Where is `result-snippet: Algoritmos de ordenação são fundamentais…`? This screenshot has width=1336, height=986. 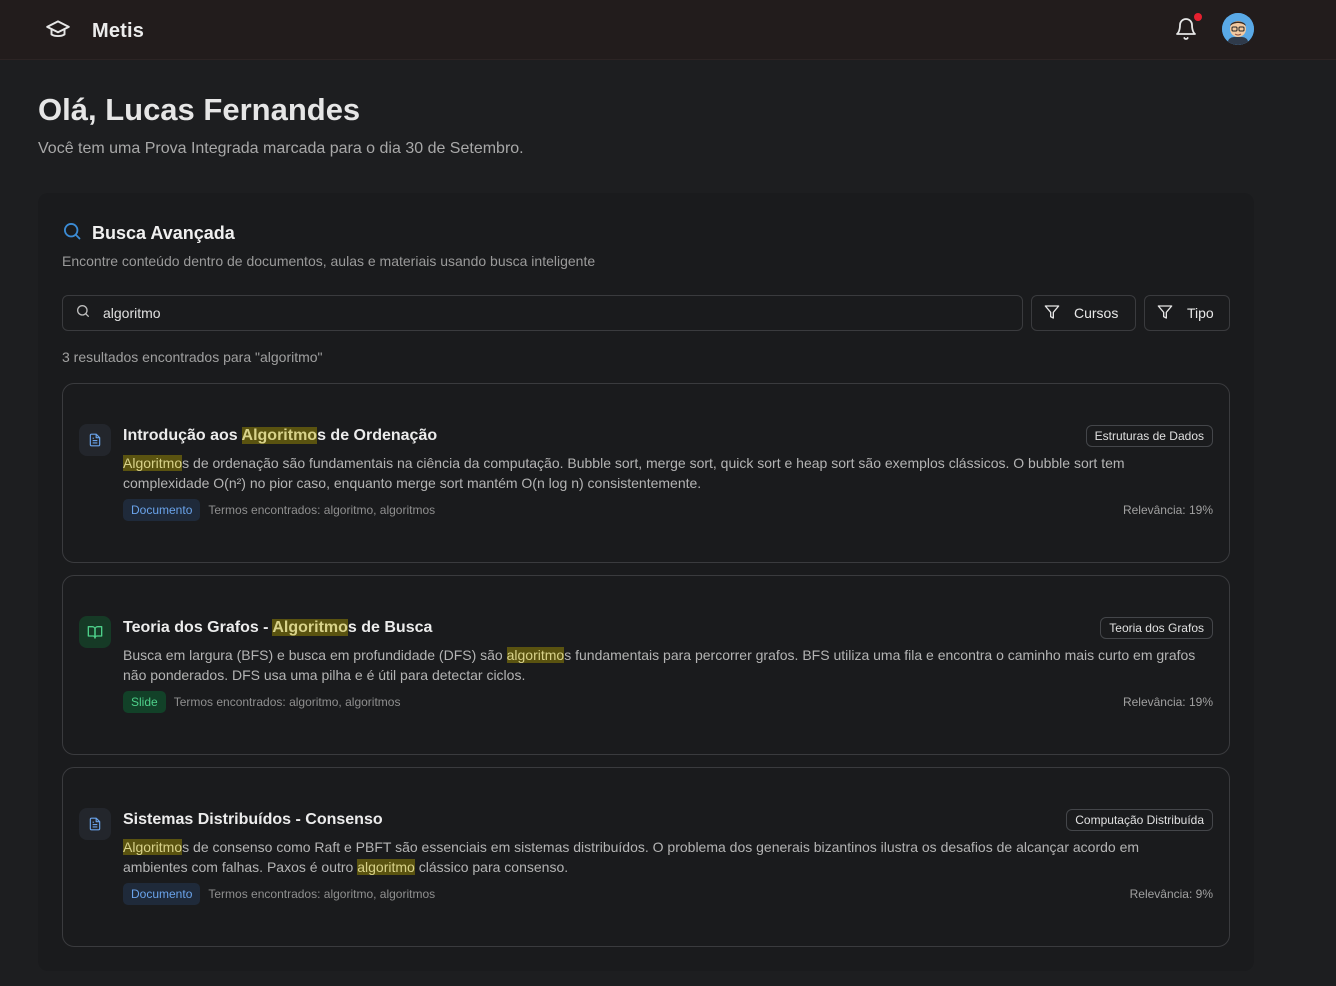 result-snippet: Algoritmos de ordenação são fundamentais… is located at coordinates (624, 473).